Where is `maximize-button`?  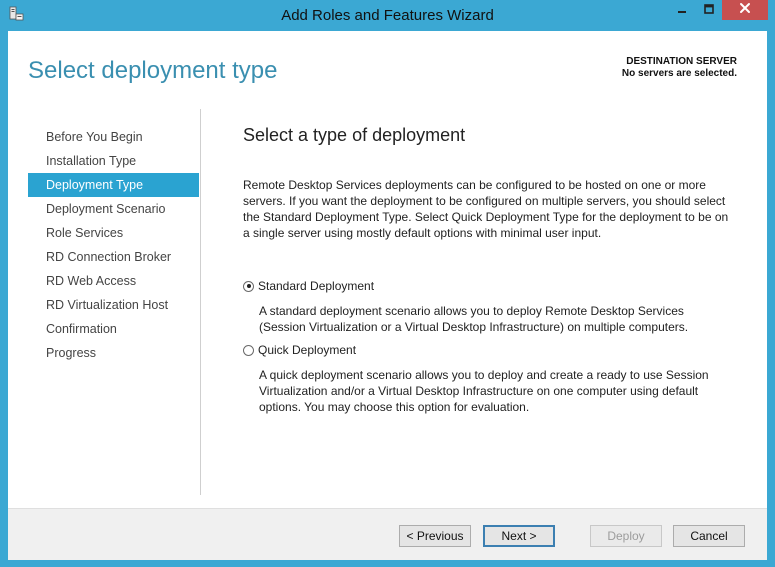 maximize-button is located at coordinates (708, 10).